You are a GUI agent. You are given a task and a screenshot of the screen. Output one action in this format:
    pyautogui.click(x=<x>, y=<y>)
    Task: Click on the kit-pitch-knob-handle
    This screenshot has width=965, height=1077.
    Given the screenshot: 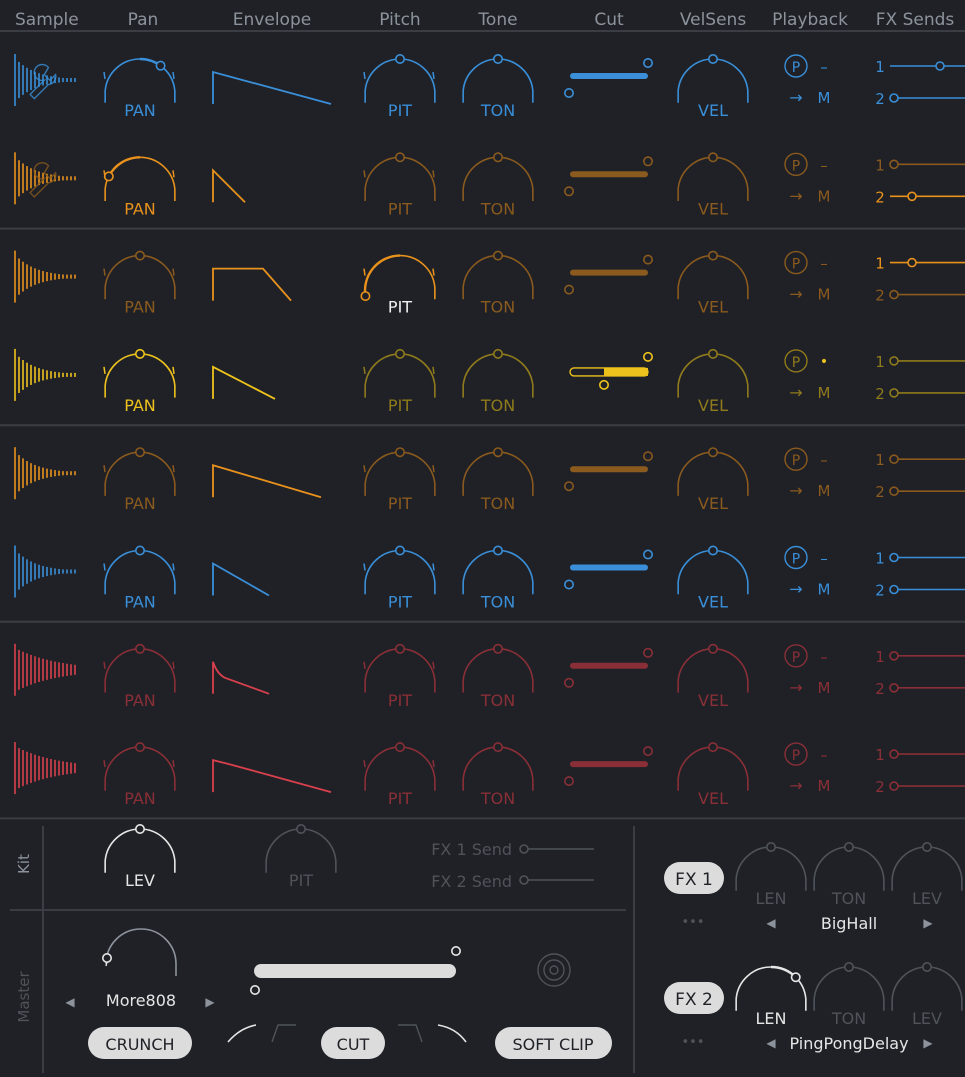 What is the action you would take?
    pyautogui.click(x=300, y=828)
    